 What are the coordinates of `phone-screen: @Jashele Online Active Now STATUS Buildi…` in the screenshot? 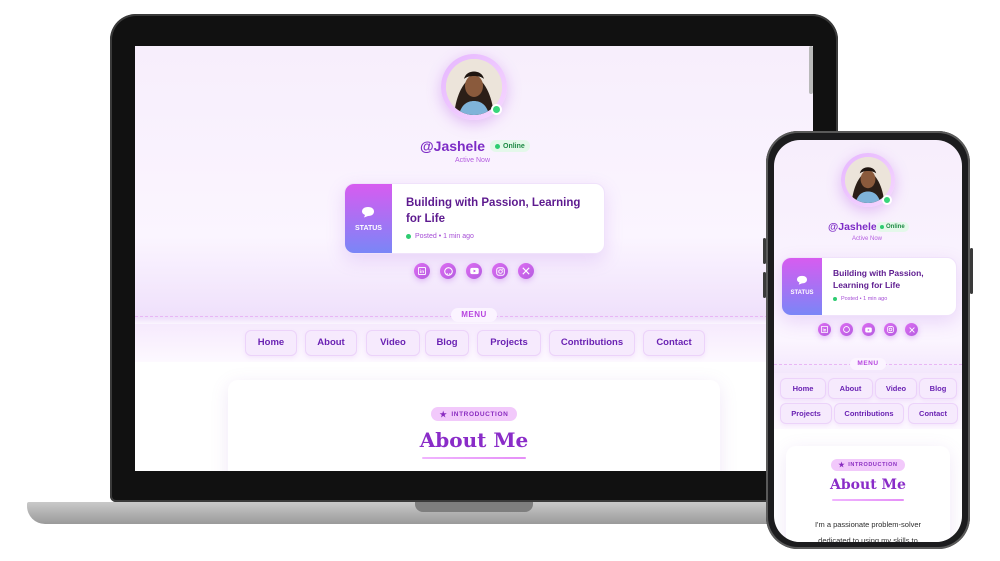 It's located at (868, 341).